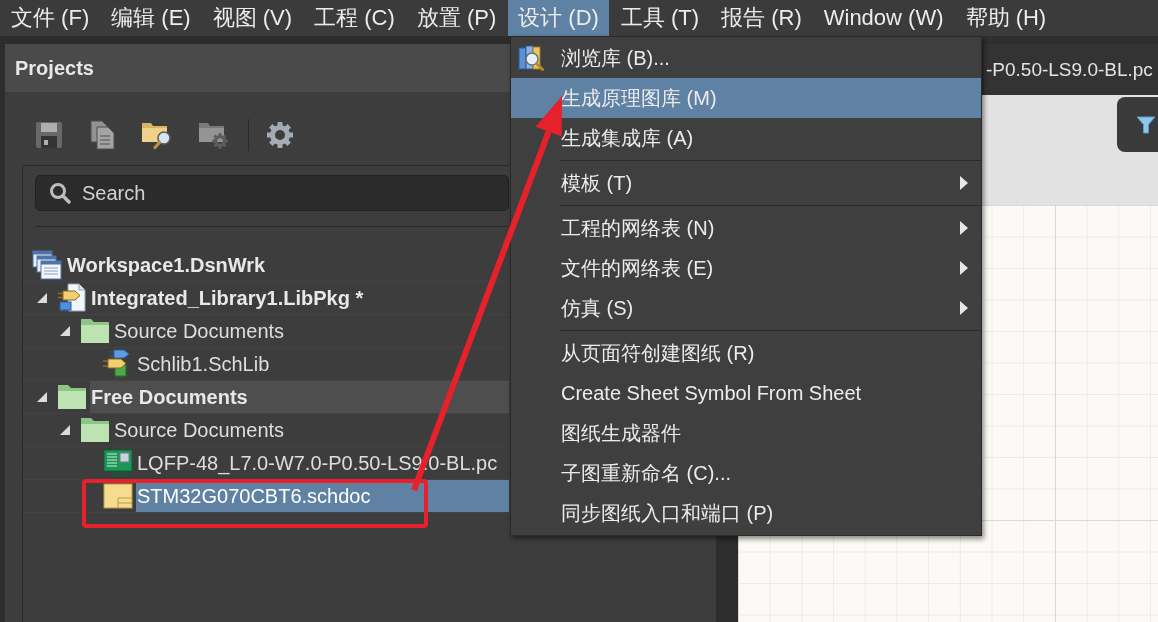 The height and width of the screenshot is (622, 1158). What do you see at coordinates (746, 268) in the screenshot?
I see `menu-item: 文件的网络表 (E)` at bounding box center [746, 268].